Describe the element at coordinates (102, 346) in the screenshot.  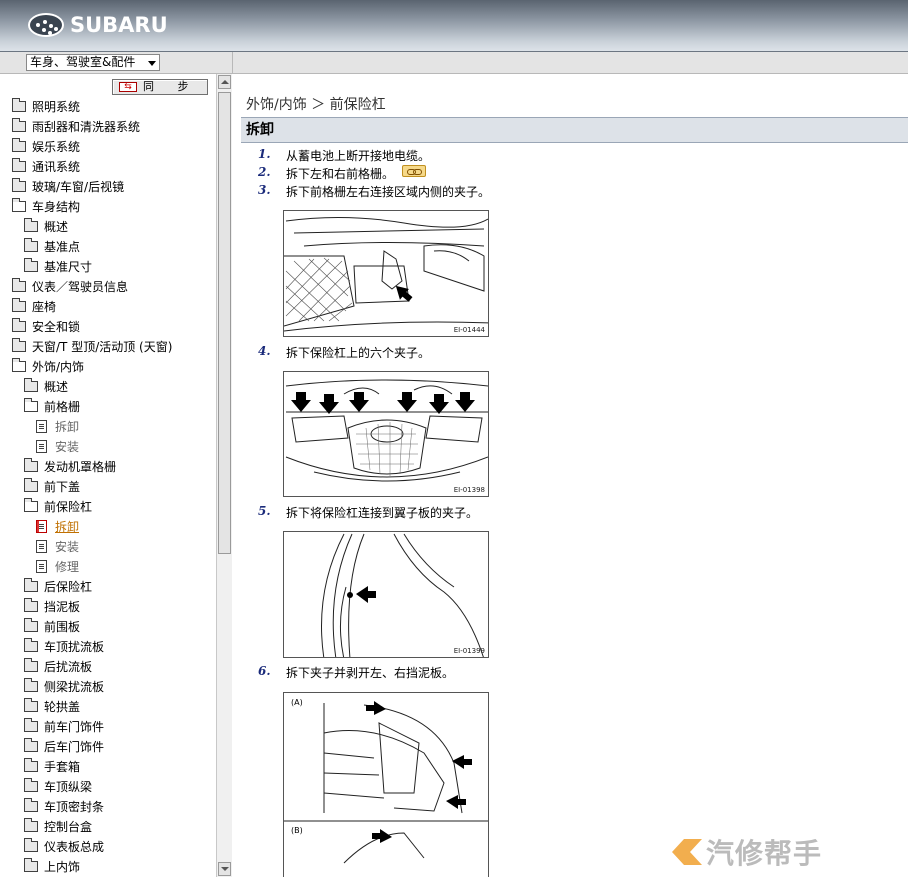
I see `tree-item-label: 天窗/T 型顶/活动顶 (天窗)` at that location.